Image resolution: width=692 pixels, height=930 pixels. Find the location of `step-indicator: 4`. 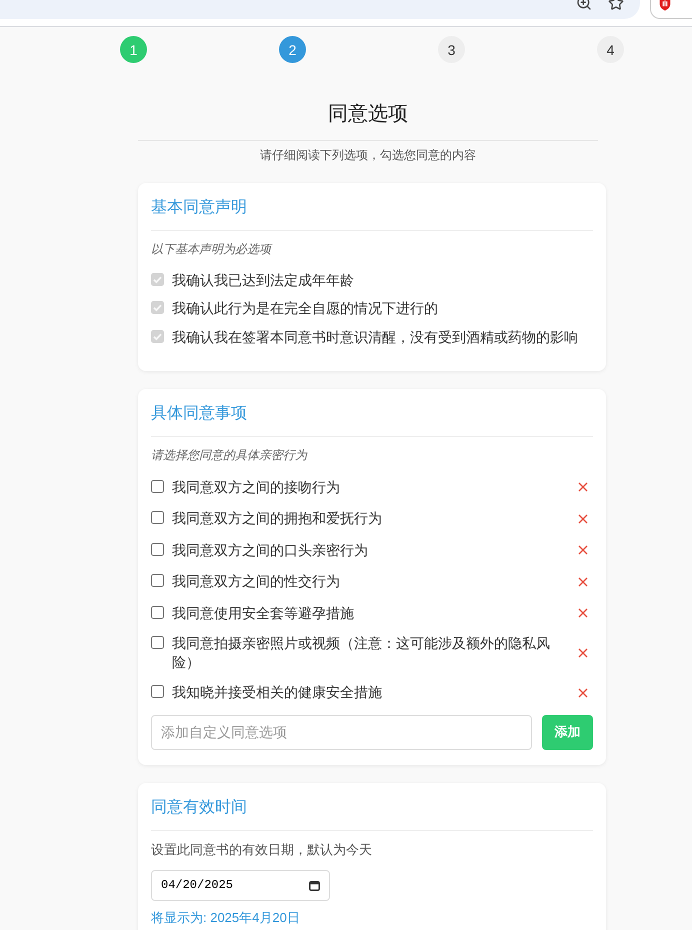

step-indicator: 4 is located at coordinates (610, 49).